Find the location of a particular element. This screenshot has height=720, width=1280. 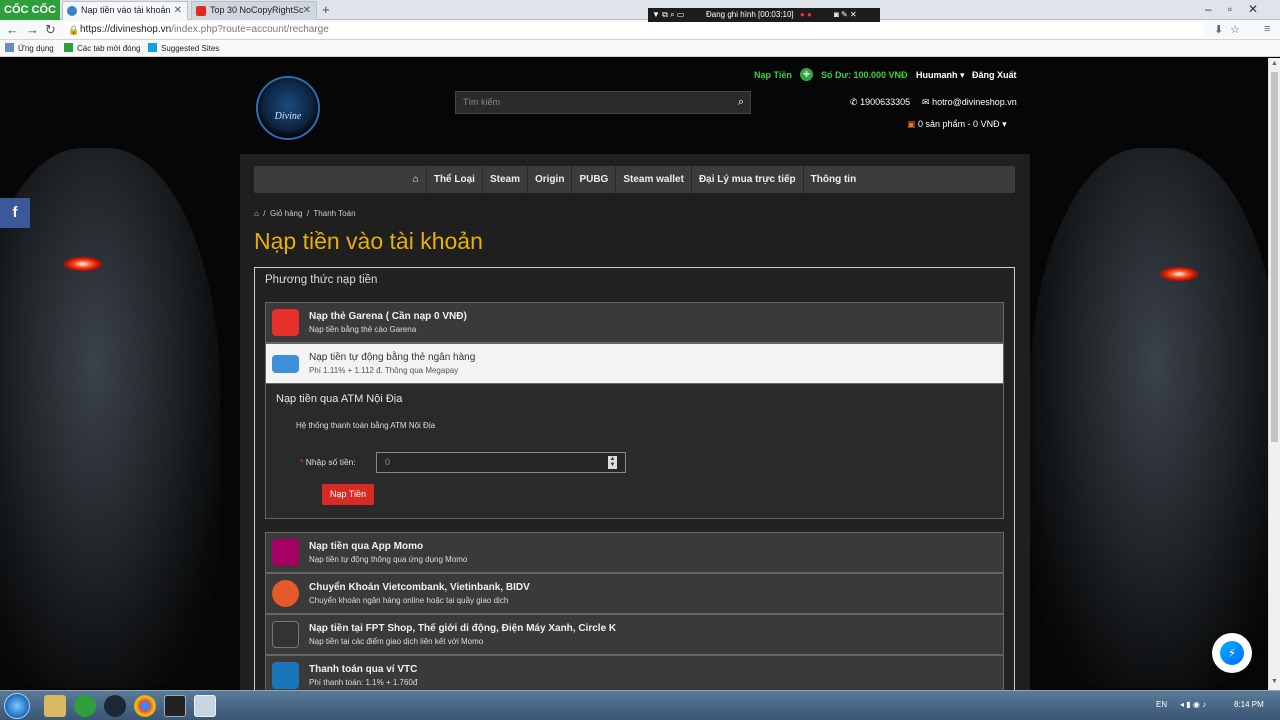

file-explorer-icon is located at coordinates (55, 706).